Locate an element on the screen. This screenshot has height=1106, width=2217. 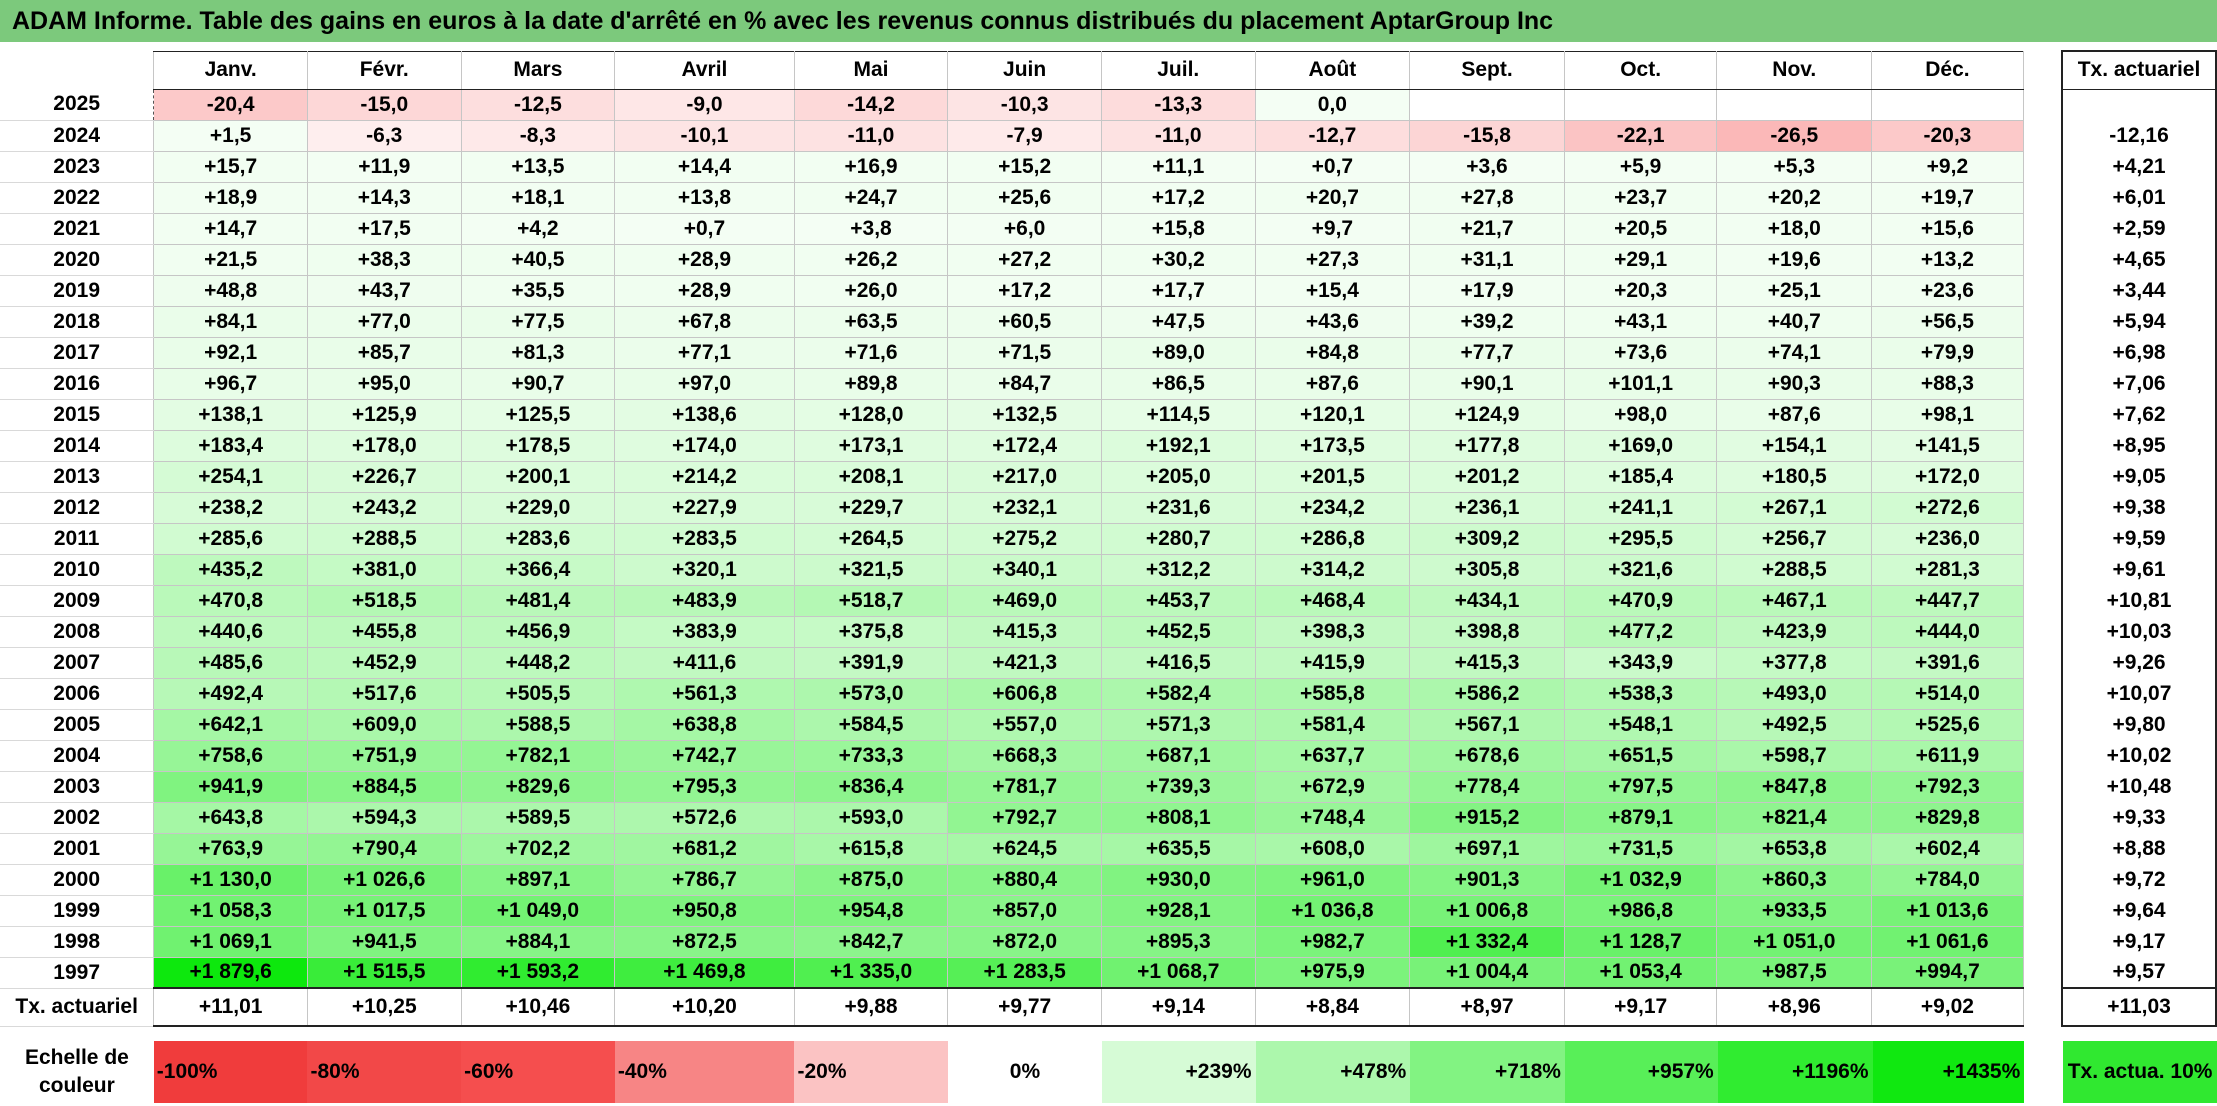
value-cell: +272,6 is located at coordinates (1947, 507).